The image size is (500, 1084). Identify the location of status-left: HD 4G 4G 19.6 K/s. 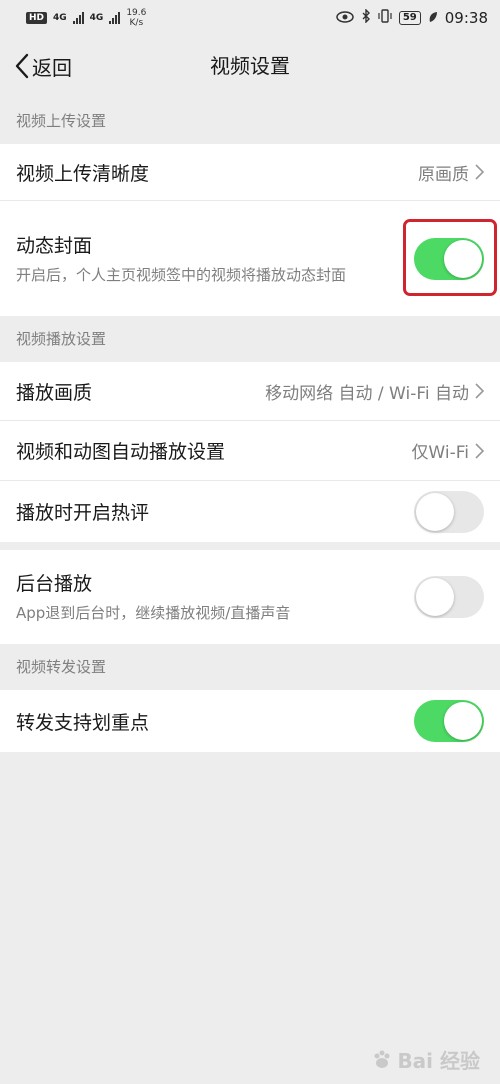
(86, 18).